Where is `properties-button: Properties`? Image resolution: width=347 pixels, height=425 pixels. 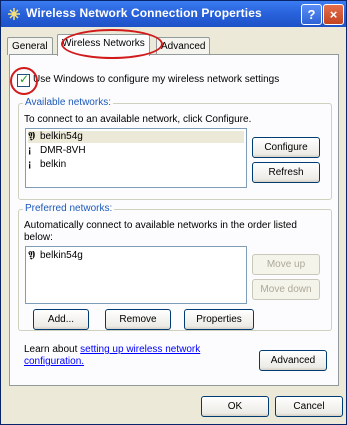
properties-button: Properties is located at coordinates (219, 319).